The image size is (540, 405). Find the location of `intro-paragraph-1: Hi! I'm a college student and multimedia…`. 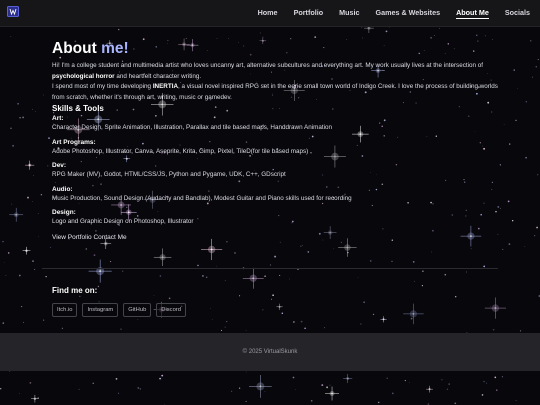

intro-paragraph-1: Hi! I'm a college student and multimedia… is located at coordinates (277, 71).